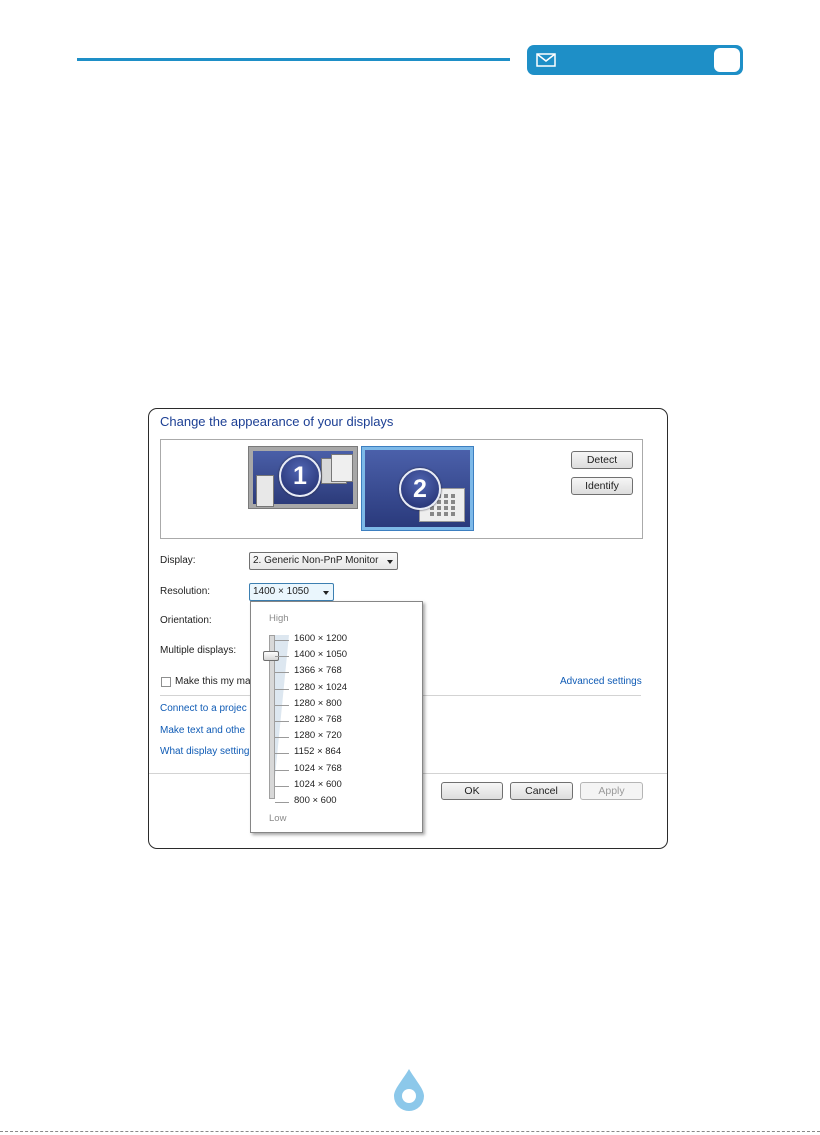 Image resolution: width=820 pixels, height=1135 pixels. I want to click on display-select: 2. Generic Non-PnP Monitor, so click(323, 561).